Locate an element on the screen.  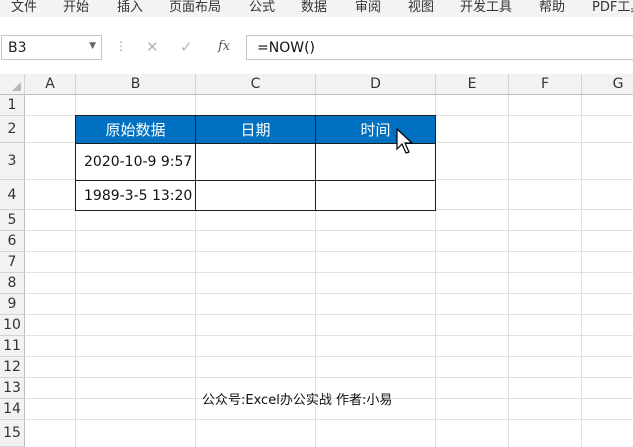
cancel-icon: ✕ is located at coordinates (152, 47).